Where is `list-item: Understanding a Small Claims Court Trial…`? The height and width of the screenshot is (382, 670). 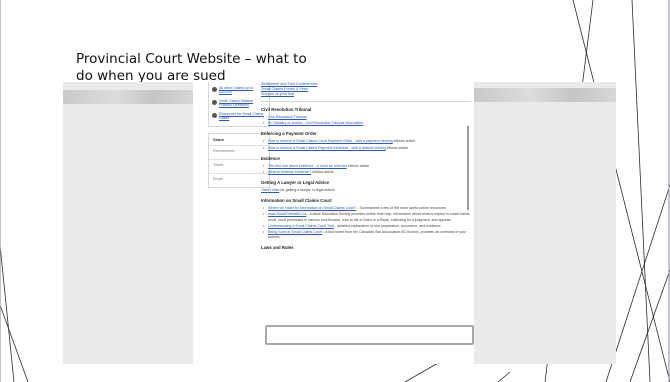
list-item: Understanding a Small Claims Court Trial… is located at coordinates (367, 226).